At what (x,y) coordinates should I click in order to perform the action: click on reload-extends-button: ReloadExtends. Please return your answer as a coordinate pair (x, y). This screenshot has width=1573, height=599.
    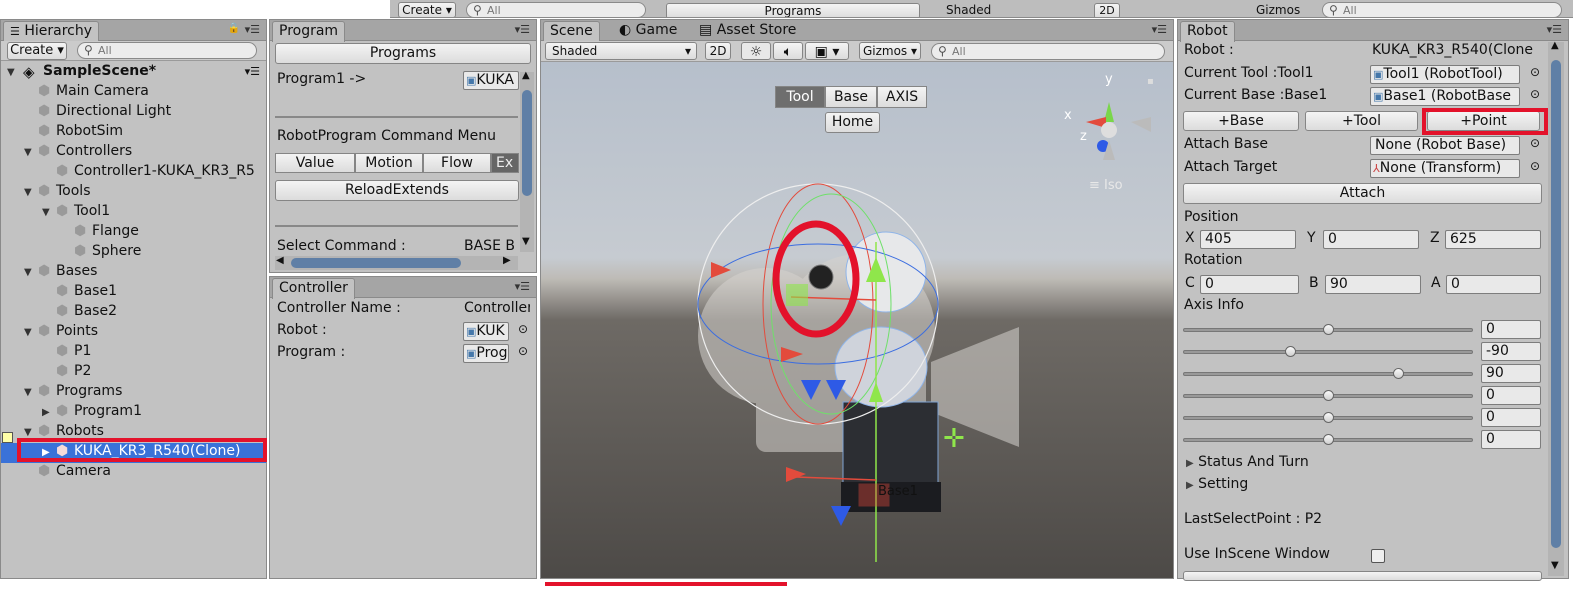
    Looking at the image, I should click on (397, 190).